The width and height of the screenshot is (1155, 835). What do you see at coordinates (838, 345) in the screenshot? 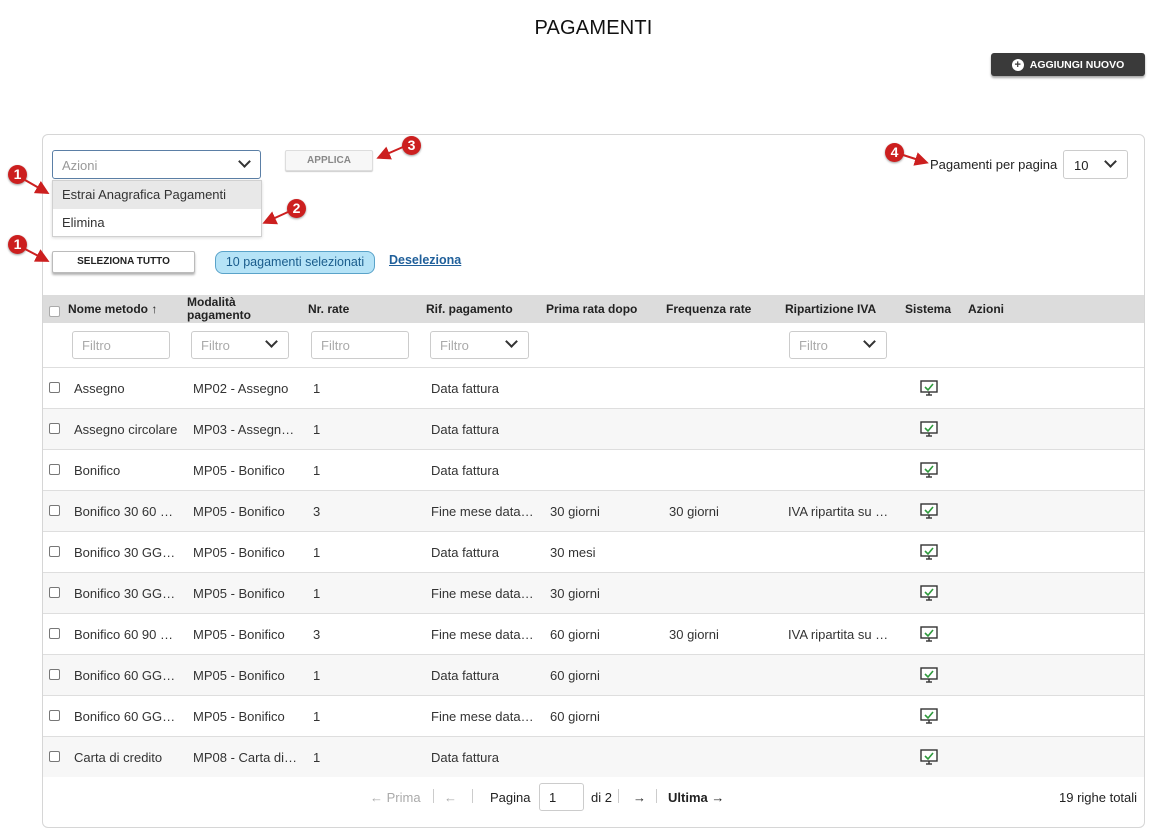
I see `filter-vat-select: Filtro` at bounding box center [838, 345].